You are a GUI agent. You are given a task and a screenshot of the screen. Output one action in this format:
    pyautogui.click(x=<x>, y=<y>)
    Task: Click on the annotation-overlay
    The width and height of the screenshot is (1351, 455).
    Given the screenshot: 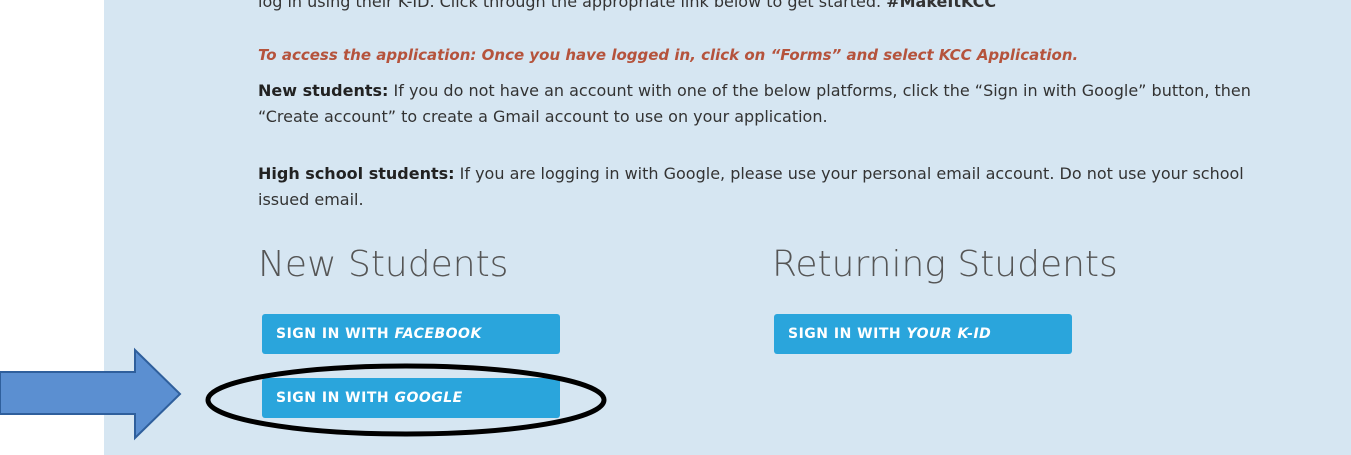 What is the action you would take?
    pyautogui.click(x=303, y=394)
    